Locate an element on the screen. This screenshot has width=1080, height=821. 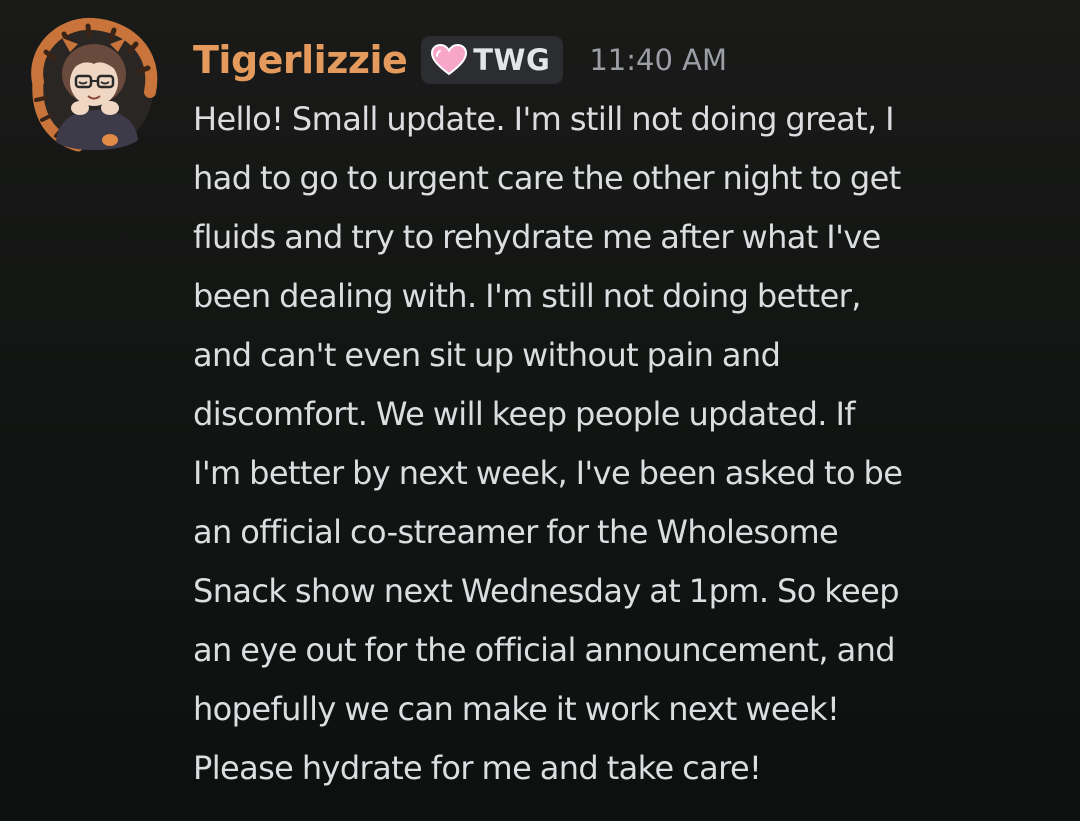
server-tag-label: TWG is located at coordinates (512, 60).